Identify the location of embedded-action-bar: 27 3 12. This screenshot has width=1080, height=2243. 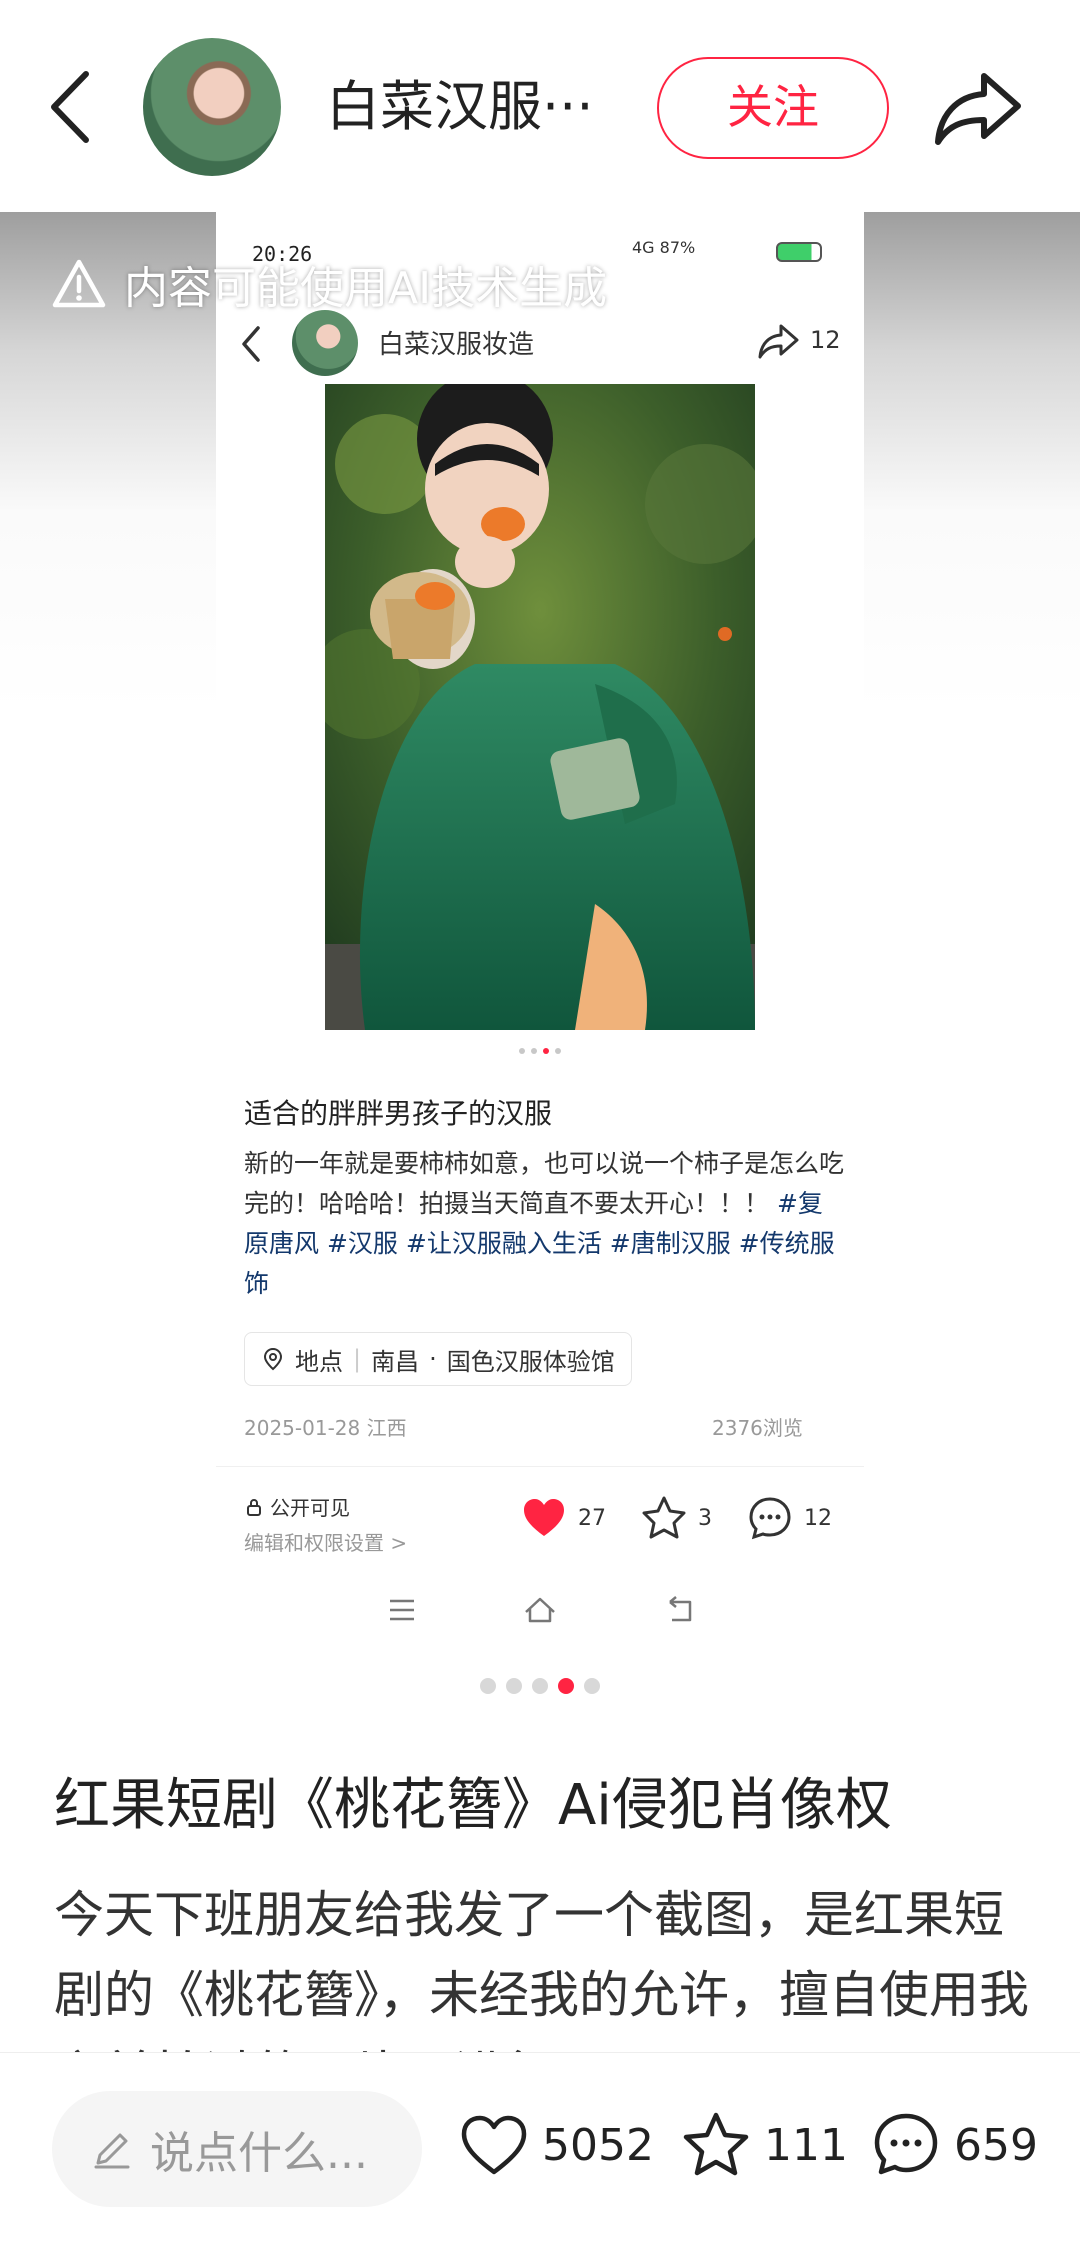
(693, 1518).